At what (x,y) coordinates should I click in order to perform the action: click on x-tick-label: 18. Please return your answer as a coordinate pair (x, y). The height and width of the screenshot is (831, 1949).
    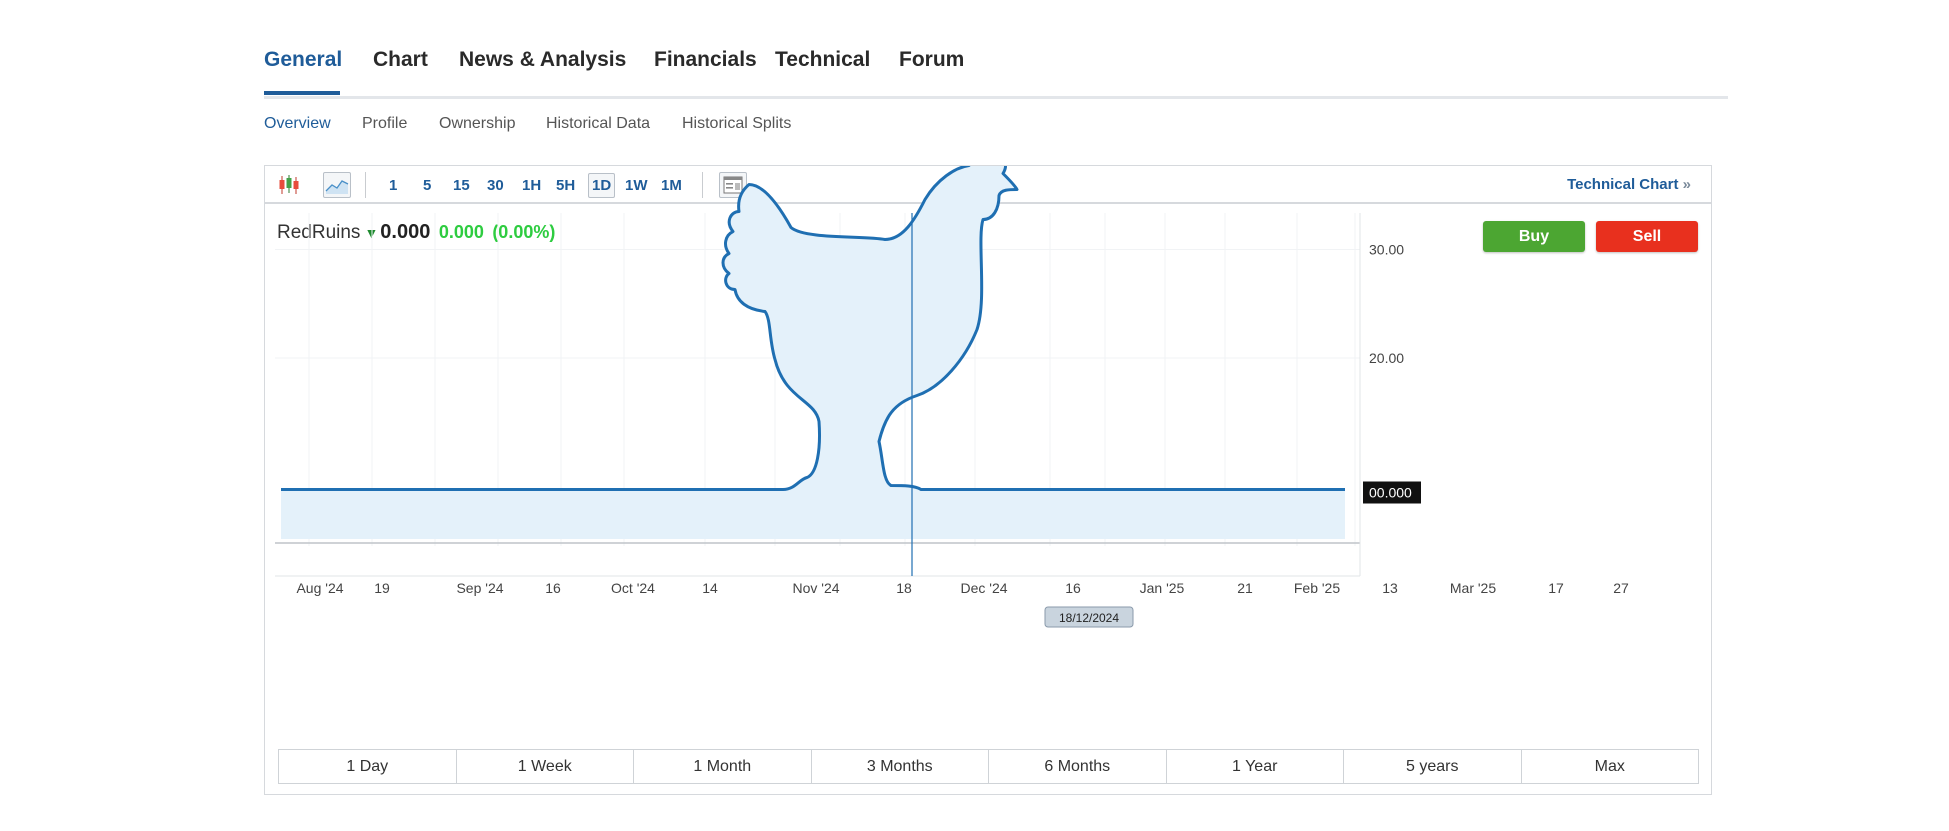
    Looking at the image, I should click on (904, 588).